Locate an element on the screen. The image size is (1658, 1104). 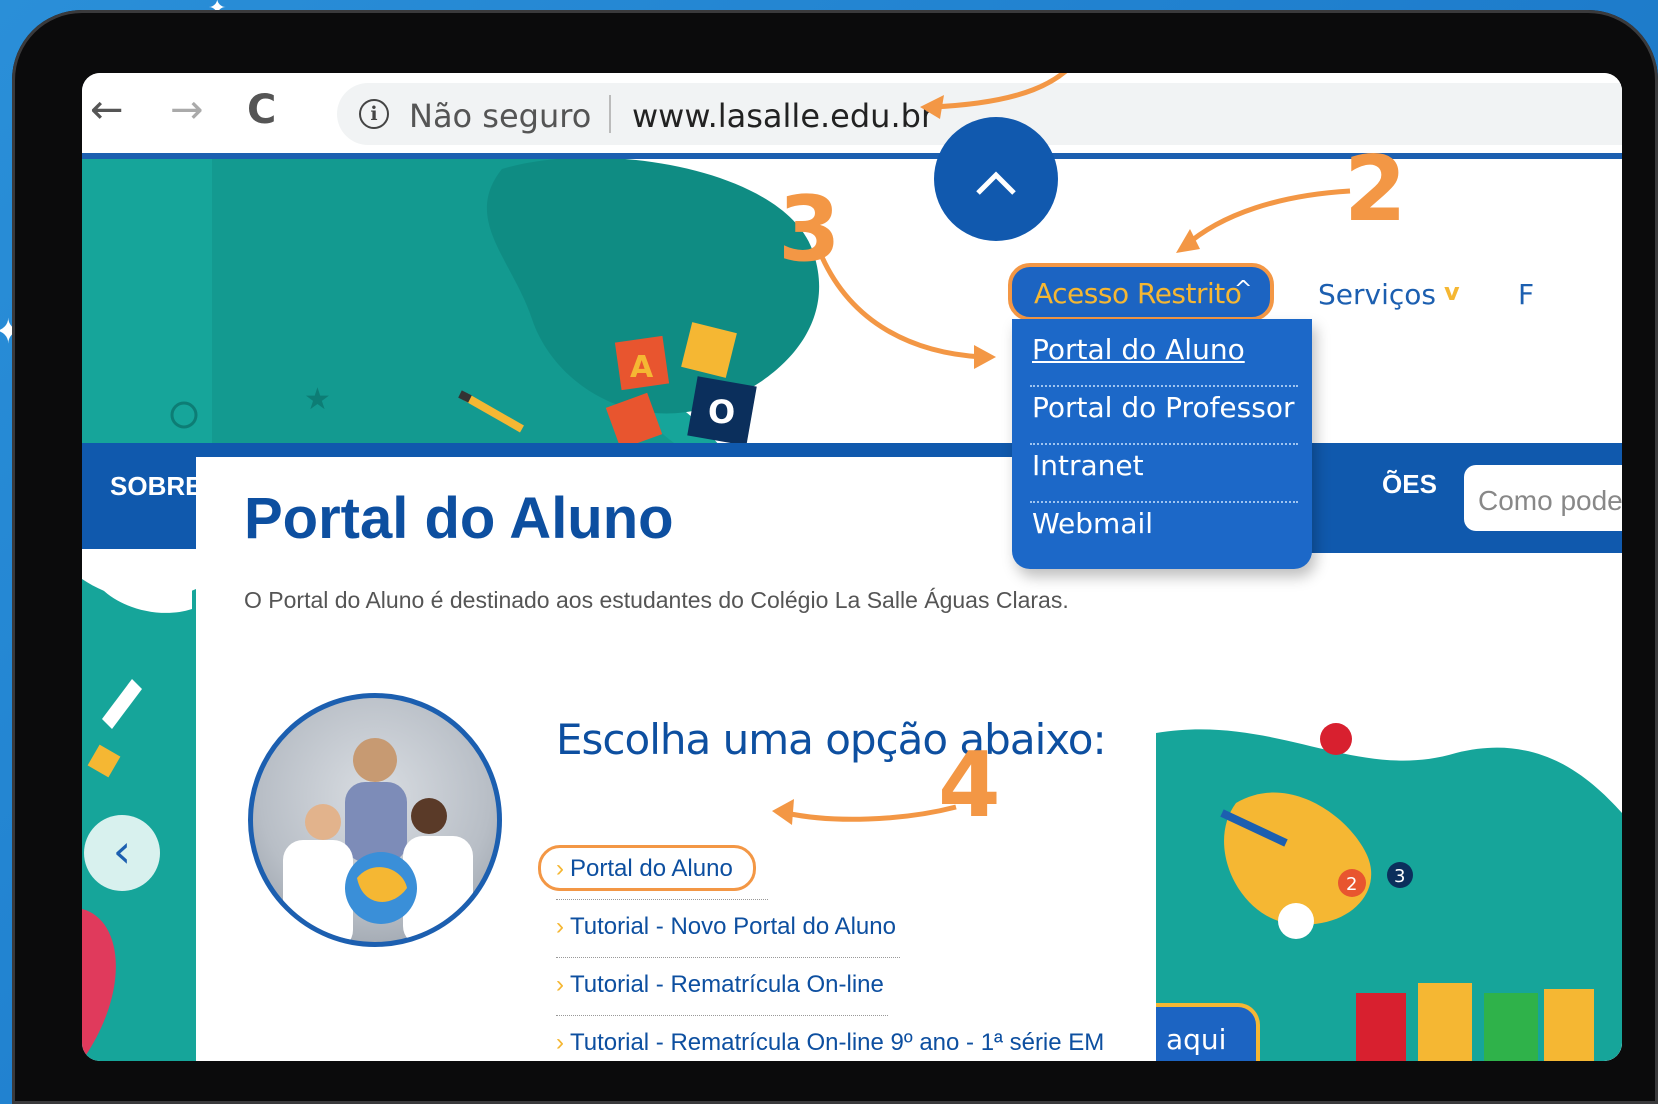
step-number-4: 4 is located at coordinates (969, 785).